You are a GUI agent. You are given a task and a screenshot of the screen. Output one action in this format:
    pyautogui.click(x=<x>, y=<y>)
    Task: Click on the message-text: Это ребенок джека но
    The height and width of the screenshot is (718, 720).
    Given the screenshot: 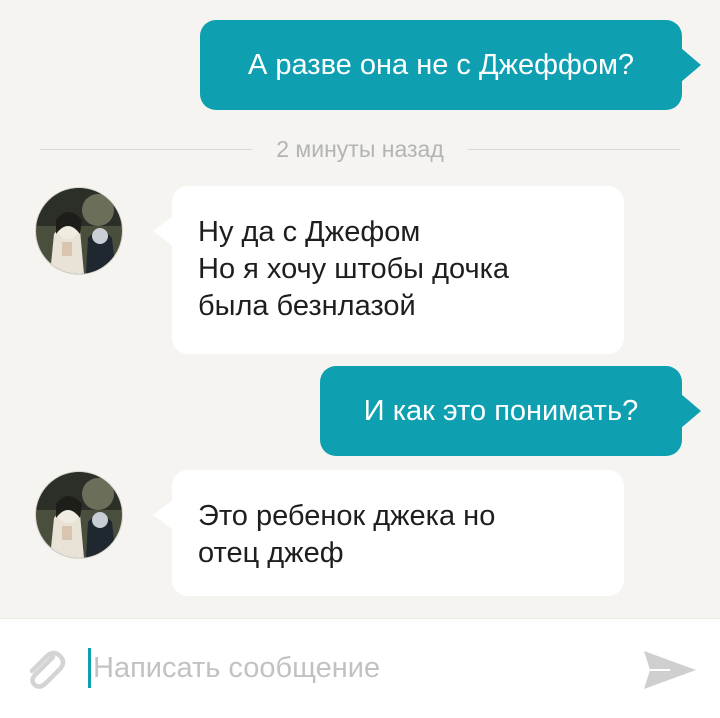 What is the action you would take?
    pyautogui.click(x=347, y=516)
    